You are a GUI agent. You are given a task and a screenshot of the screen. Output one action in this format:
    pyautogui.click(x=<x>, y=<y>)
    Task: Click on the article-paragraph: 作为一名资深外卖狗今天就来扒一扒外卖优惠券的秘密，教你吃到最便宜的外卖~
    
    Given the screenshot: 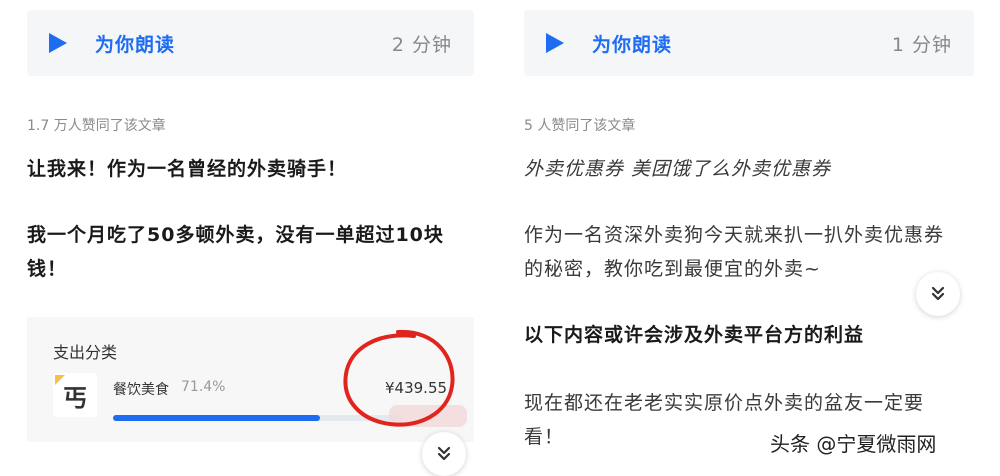 What is the action you would take?
    pyautogui.click(x=734, y=252)
    